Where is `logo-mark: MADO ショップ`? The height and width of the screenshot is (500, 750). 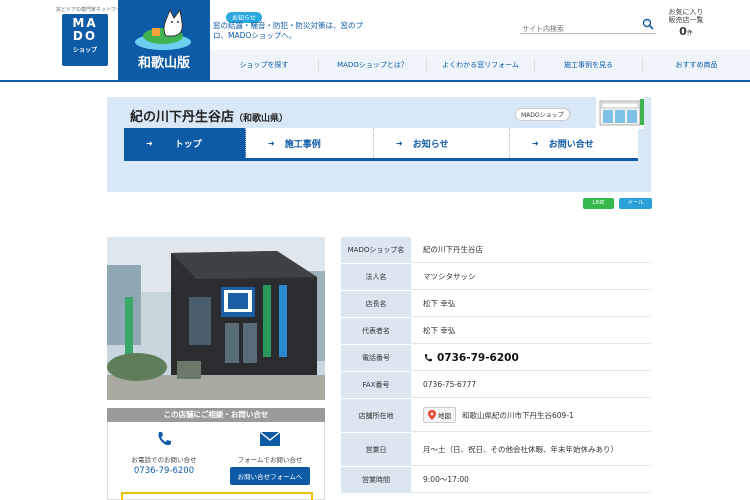
logo-mark: MADO ショップ is located at coordinates (85, 40).